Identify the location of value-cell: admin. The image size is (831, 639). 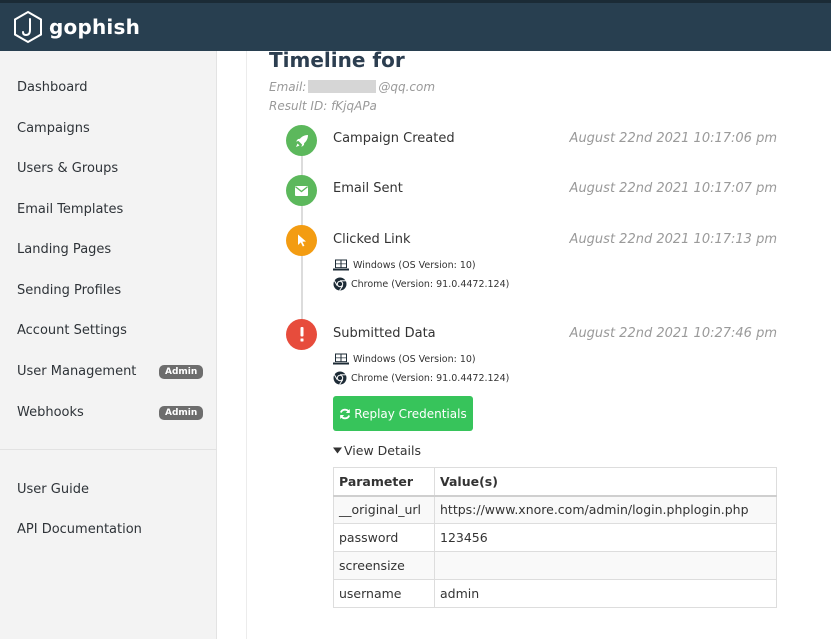
(605, 593).